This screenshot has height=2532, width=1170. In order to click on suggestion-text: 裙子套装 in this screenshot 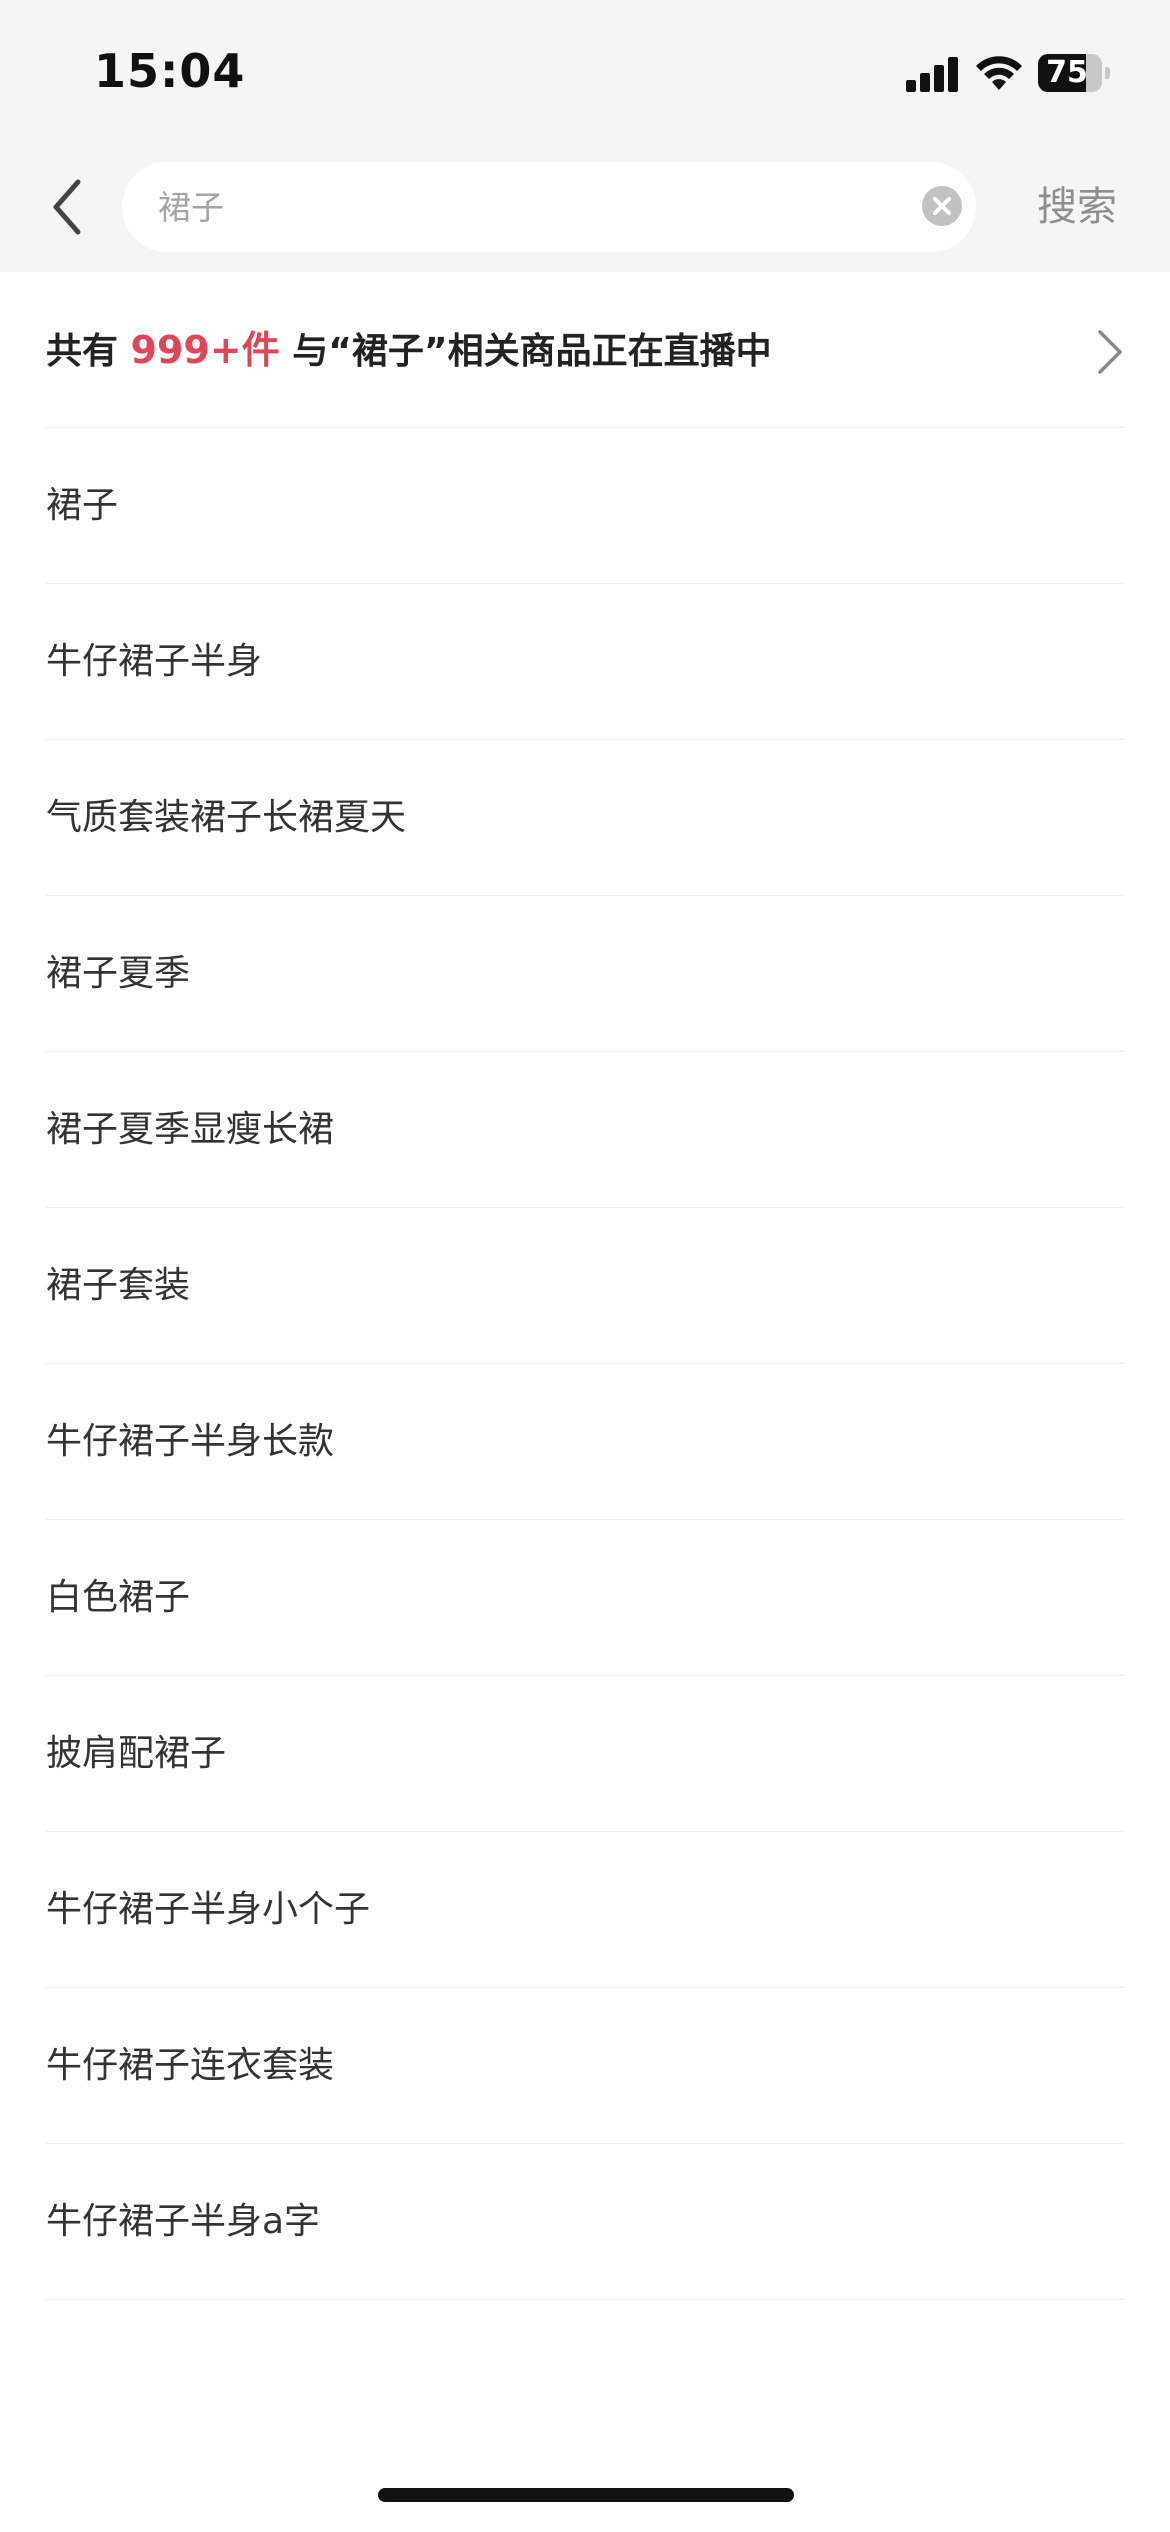, I will do `click(118, 1285)`.